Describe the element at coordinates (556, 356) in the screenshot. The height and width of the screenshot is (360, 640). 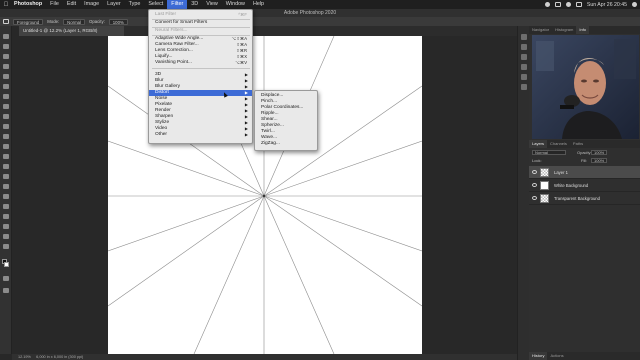
I see `tab-actions: Actions` at that location.